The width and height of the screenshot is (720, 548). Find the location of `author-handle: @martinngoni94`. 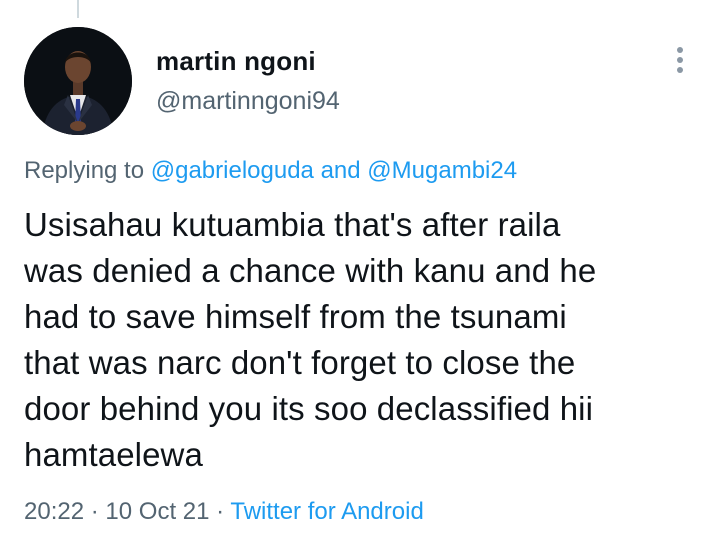

author-handle: @martinngoni94 is located at coordinates (248, 101).